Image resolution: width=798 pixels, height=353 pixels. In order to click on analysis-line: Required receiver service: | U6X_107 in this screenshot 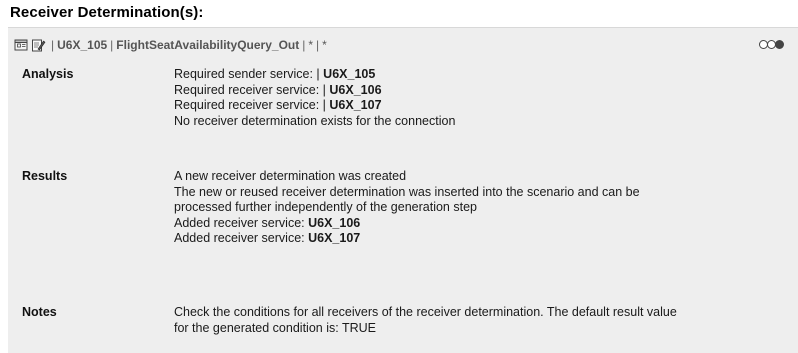, I will do `click(484, 106)`.